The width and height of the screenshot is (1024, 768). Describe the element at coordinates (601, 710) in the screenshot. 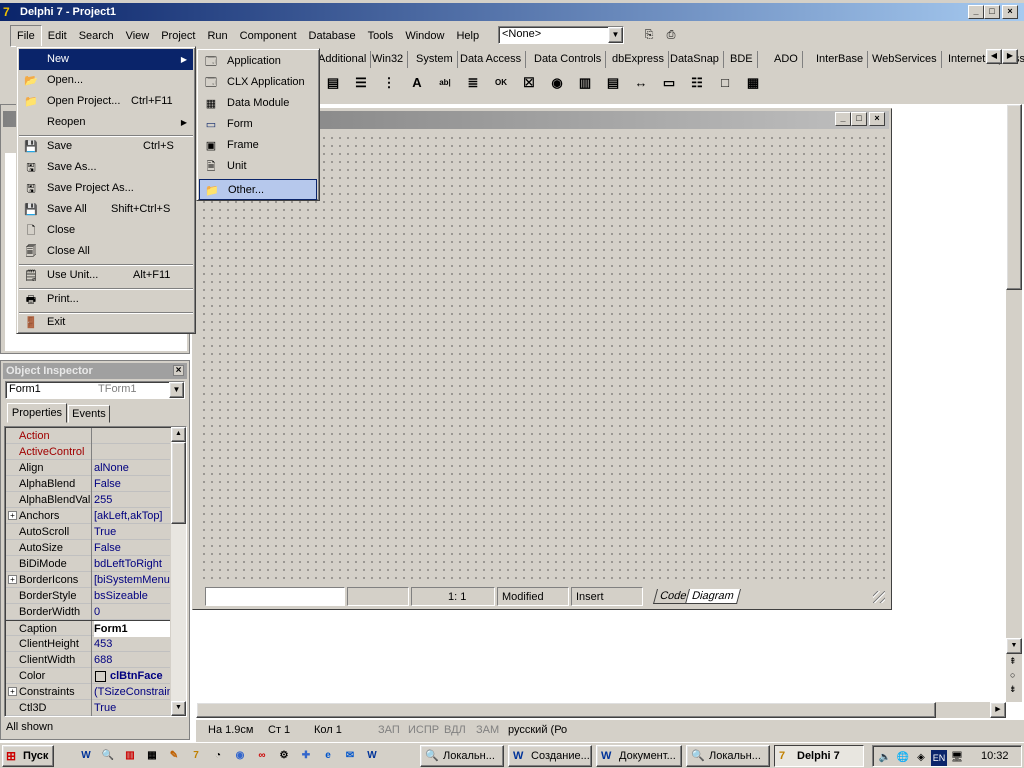

I see `word-horizontal-scrollbar: ▶` at that location.